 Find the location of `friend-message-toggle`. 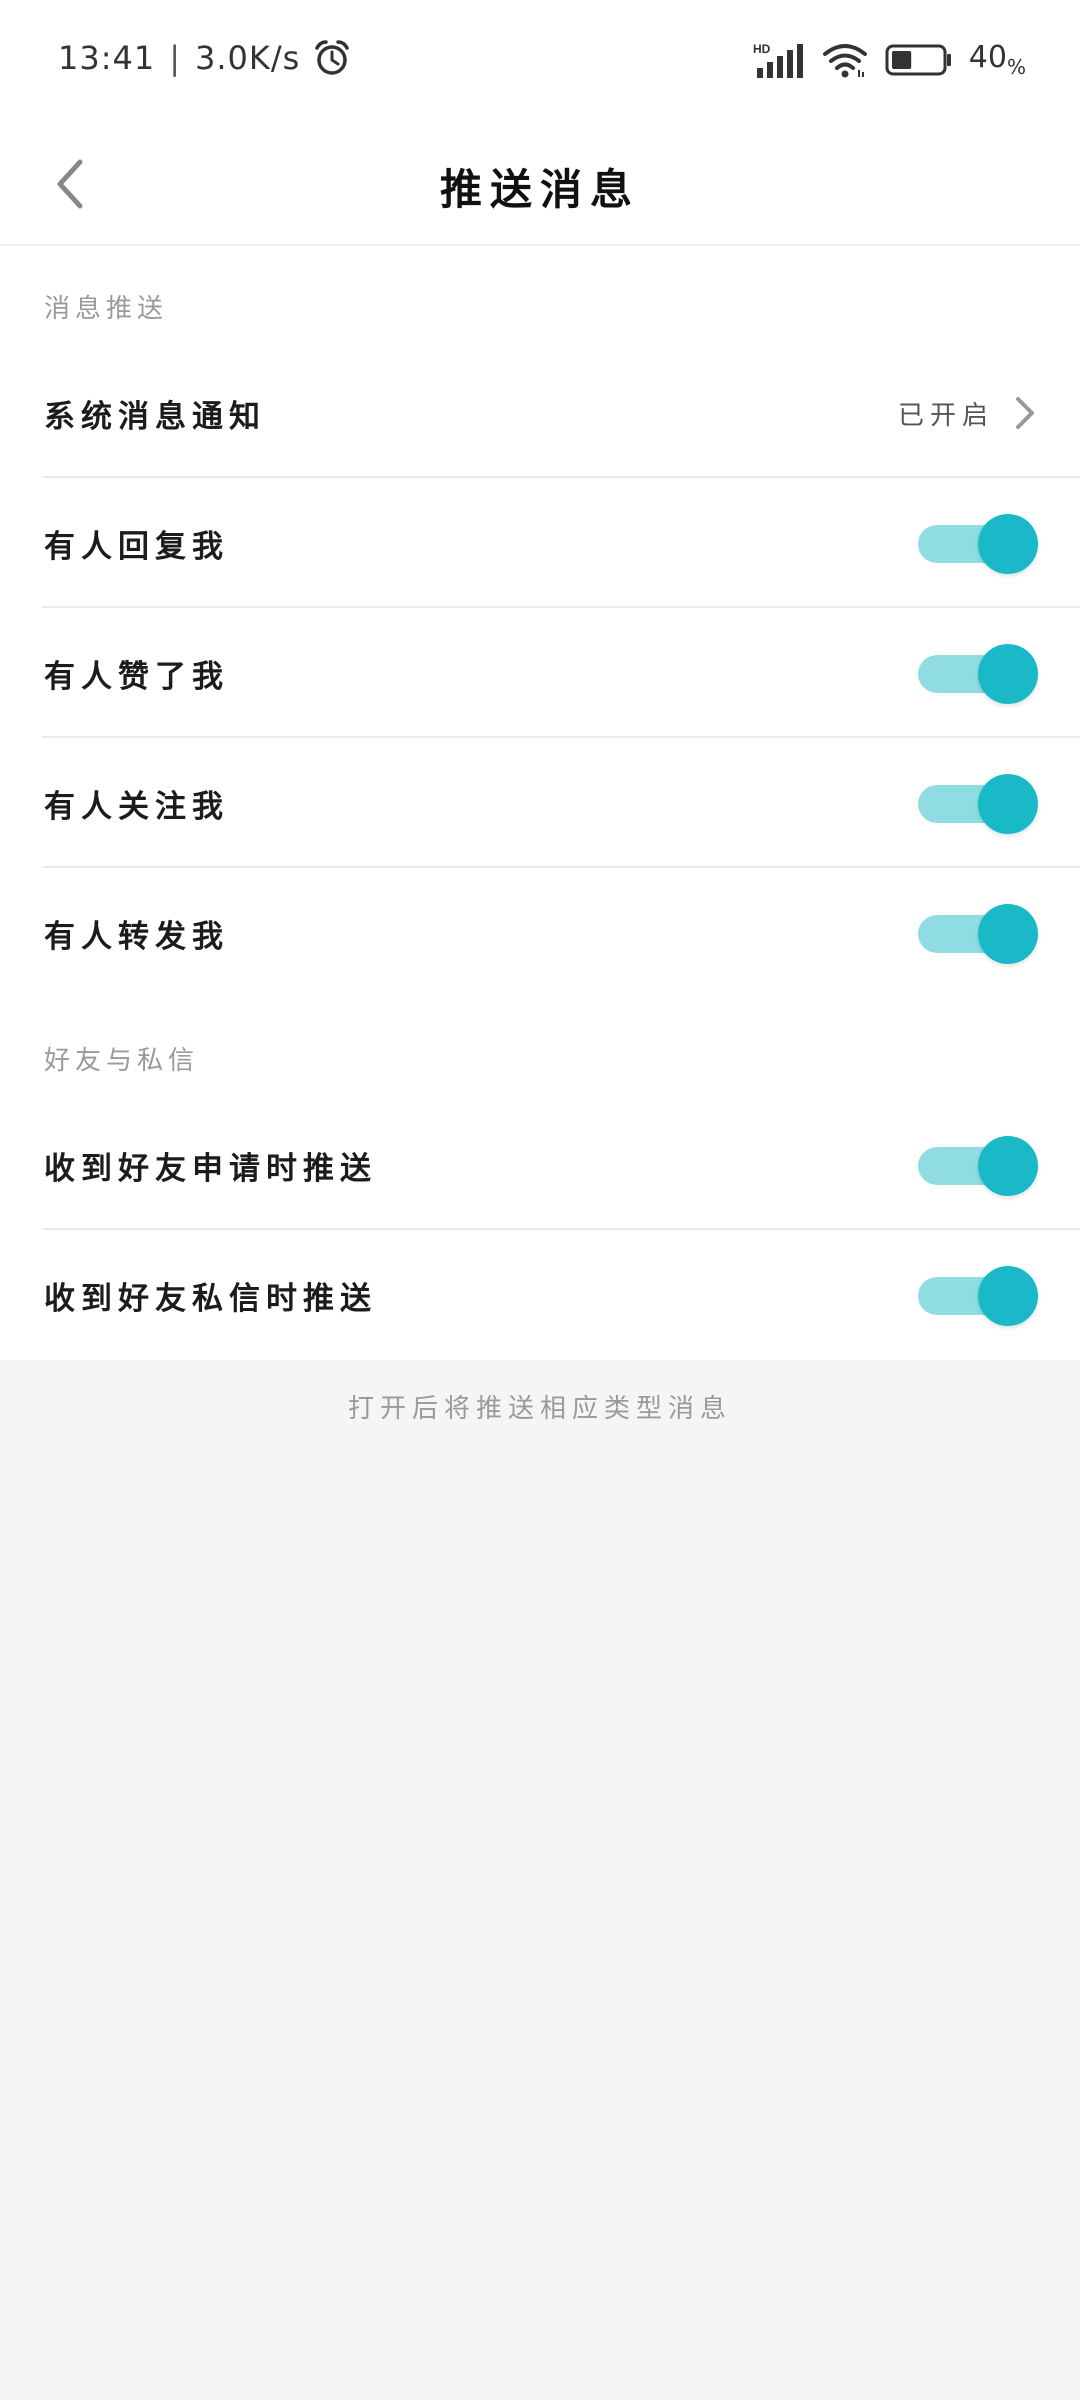

friend-message-toggle is located at coordinates (976, 1295).